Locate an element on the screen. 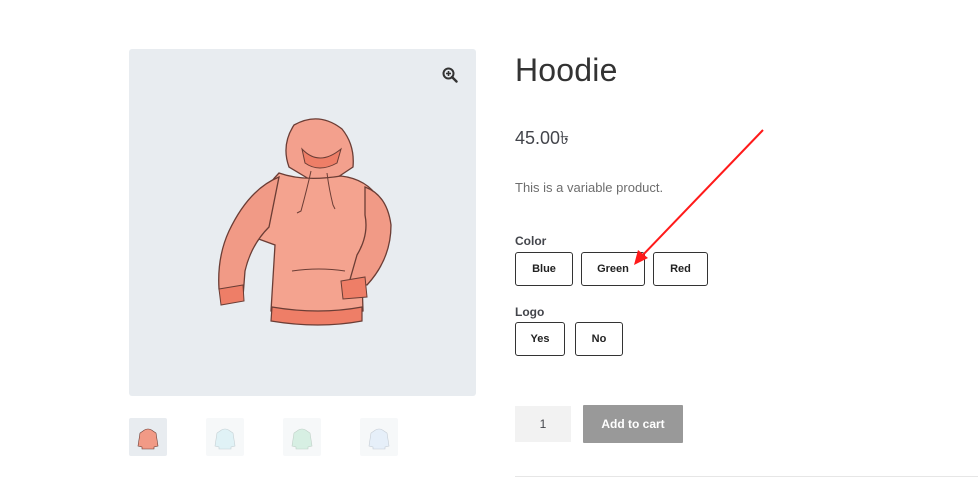 This screenshot has height=480, width=978. product-price: 45.00৳ is located at coordinates (542, 138).